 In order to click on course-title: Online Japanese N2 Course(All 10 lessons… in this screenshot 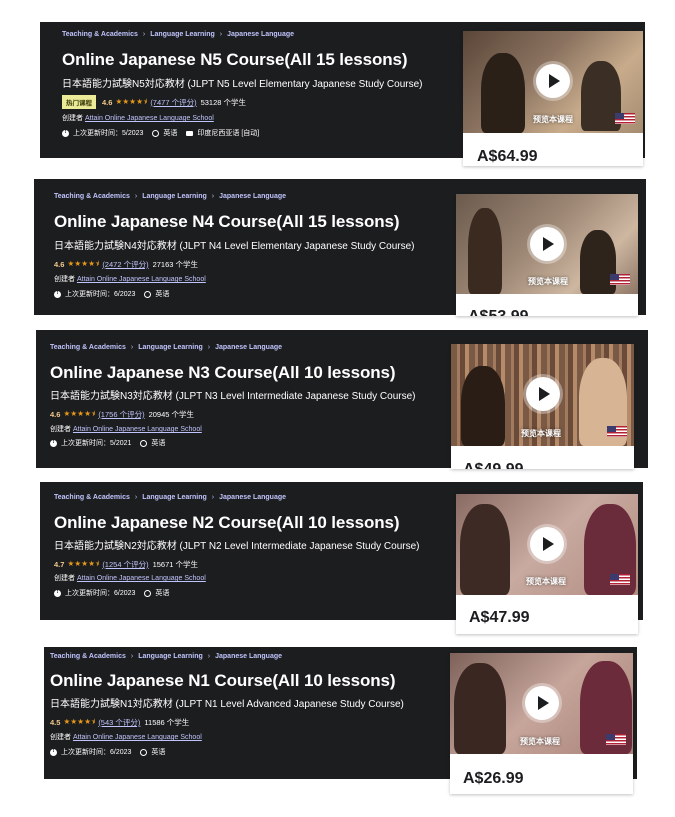, I will do `click(227, 522)`.